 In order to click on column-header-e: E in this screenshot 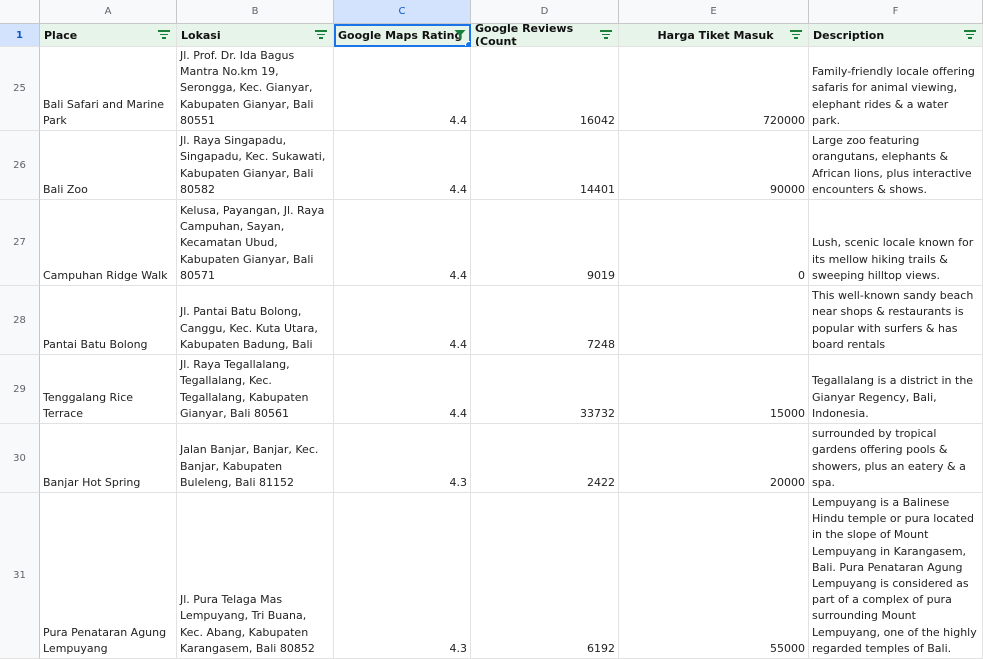, I will do `click(714, 12)`.